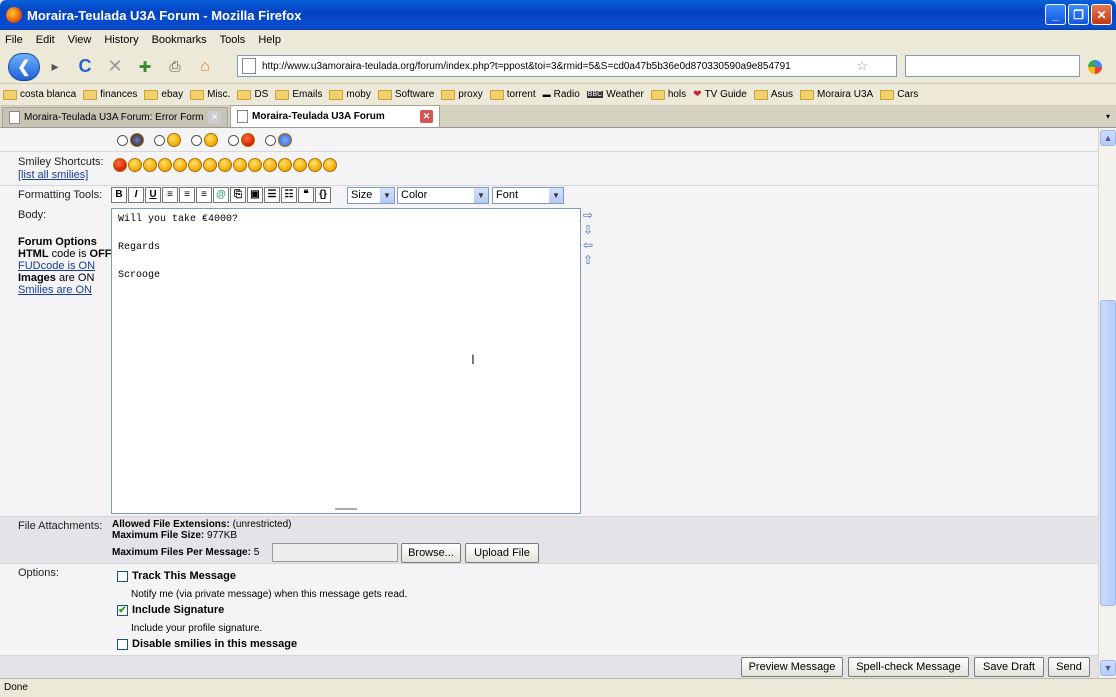 The width and height of the screenshot is (1116, 697). What do you see at coordinates (792, 667) in the screenshot?
I see `preview-message-button: Preview Message` at bounding box center [792, 667].